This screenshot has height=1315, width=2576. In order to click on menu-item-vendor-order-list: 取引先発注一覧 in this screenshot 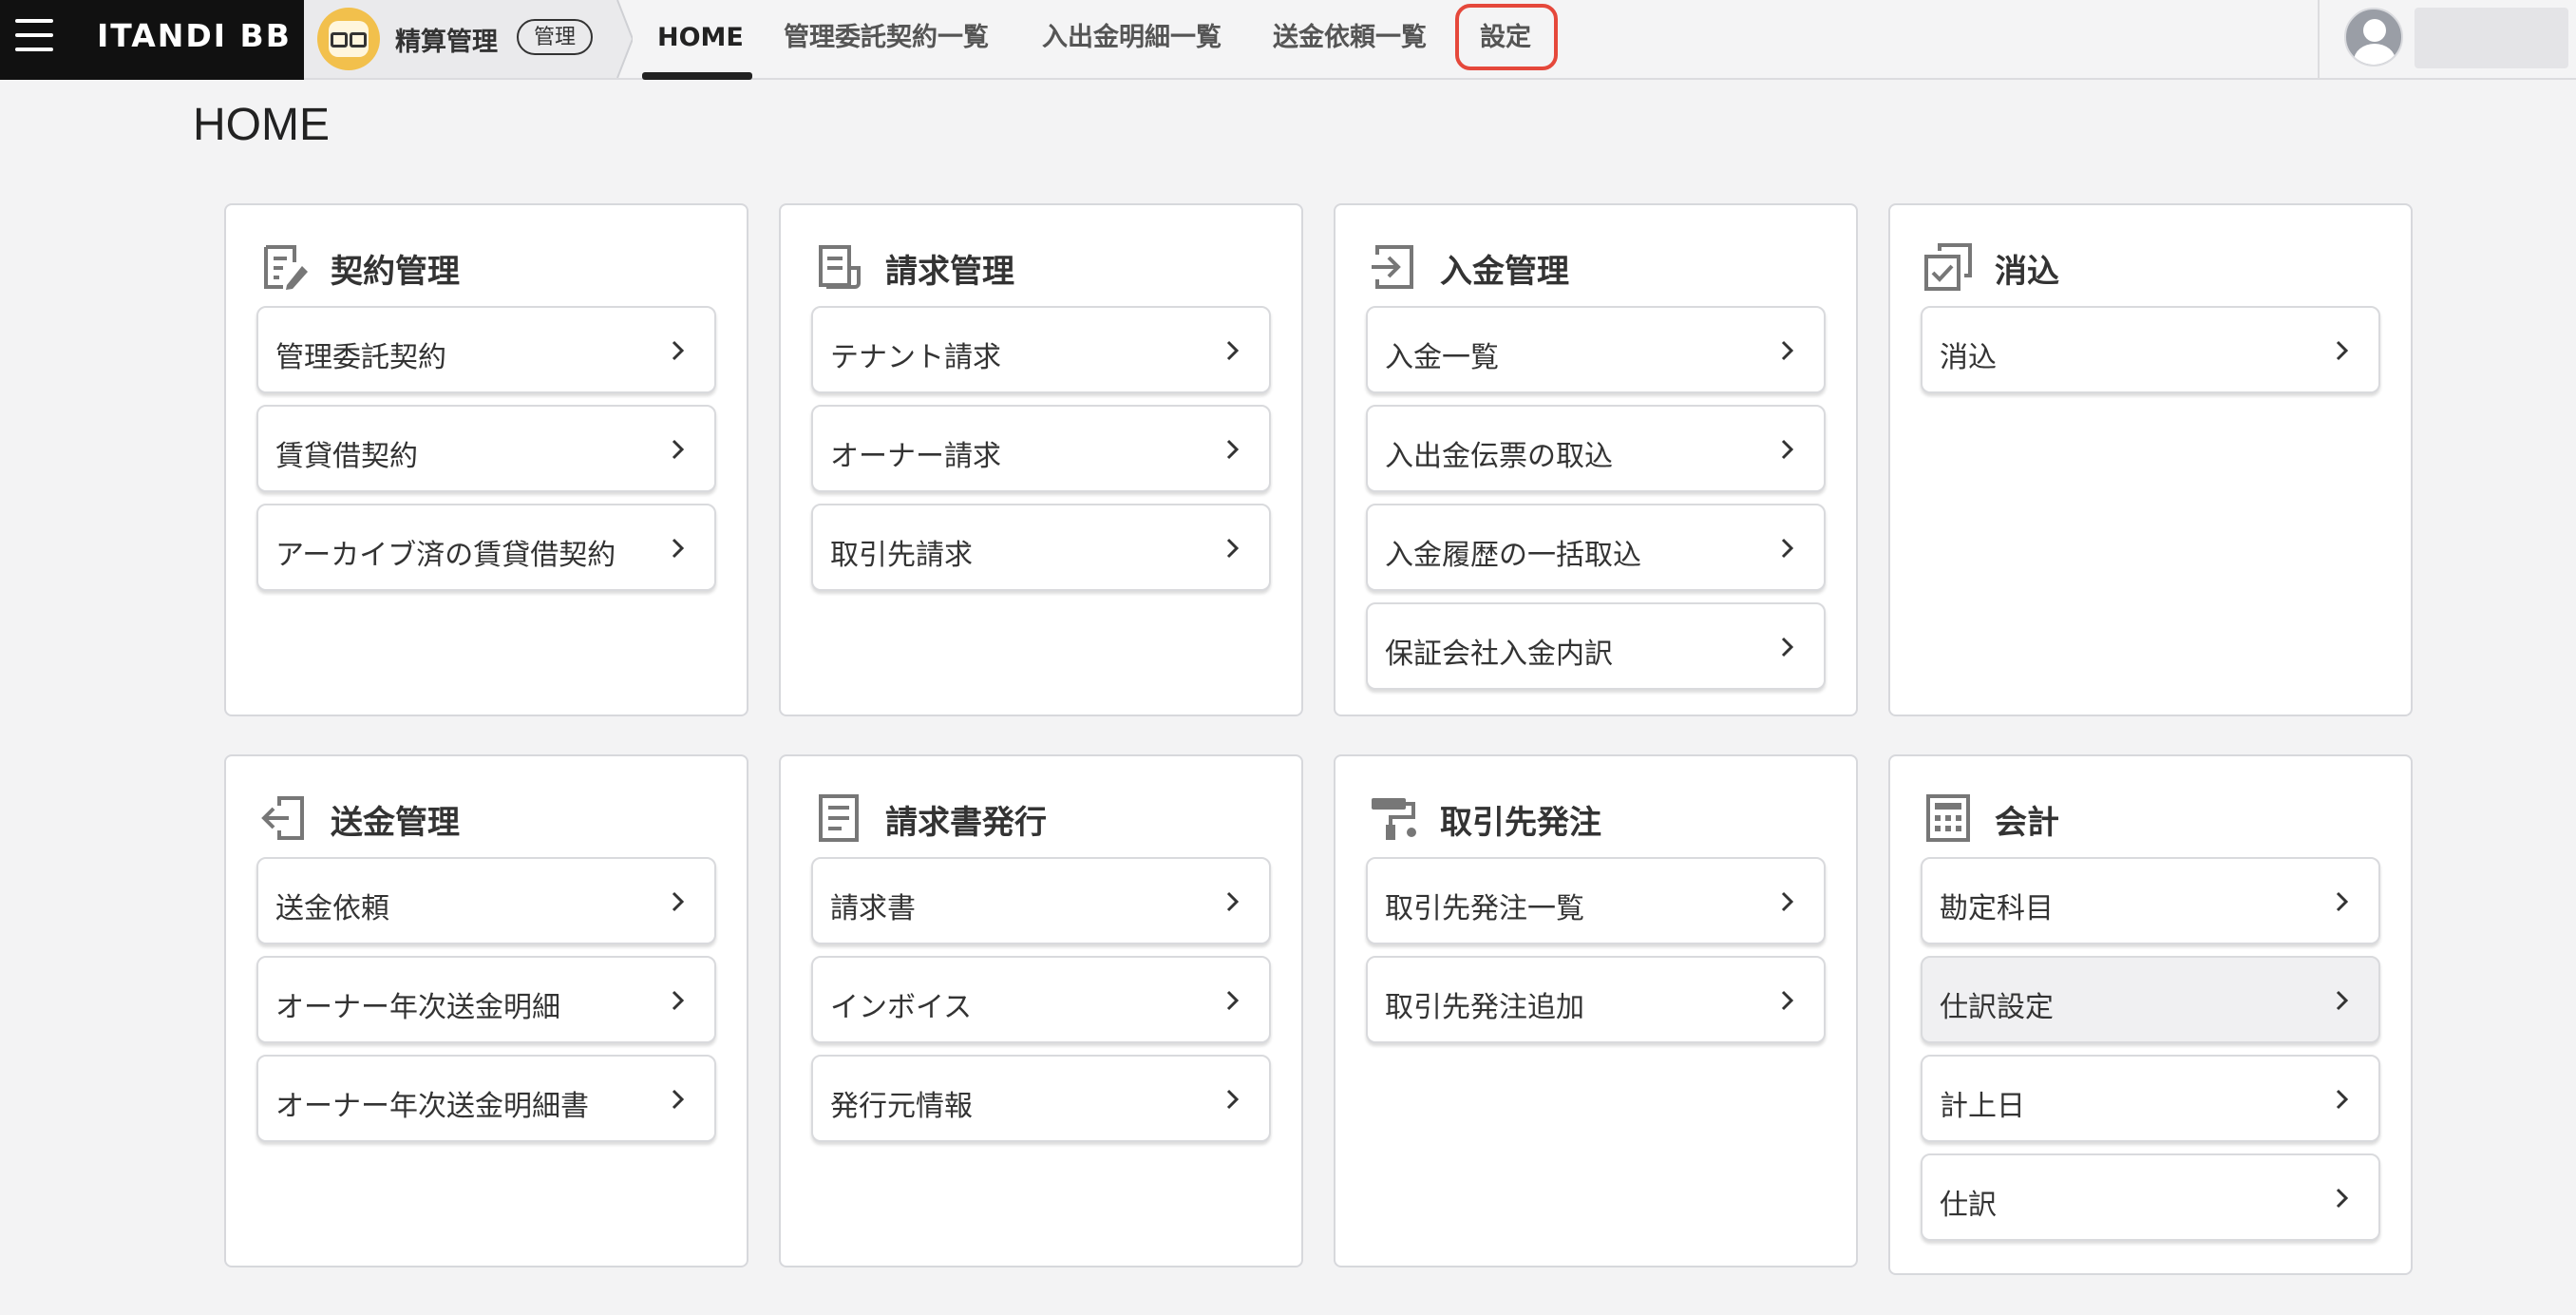, I will do `click(1596, 901)`.